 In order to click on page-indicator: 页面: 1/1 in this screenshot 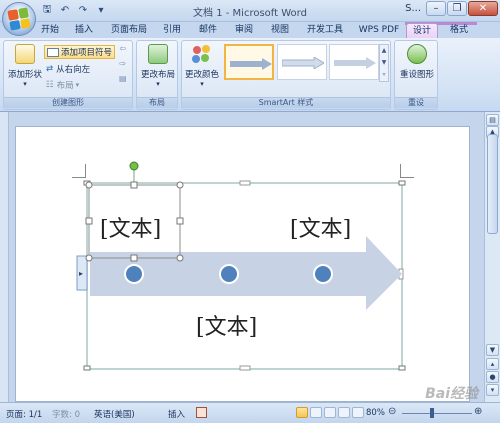, I will do `click(24, 414)`.